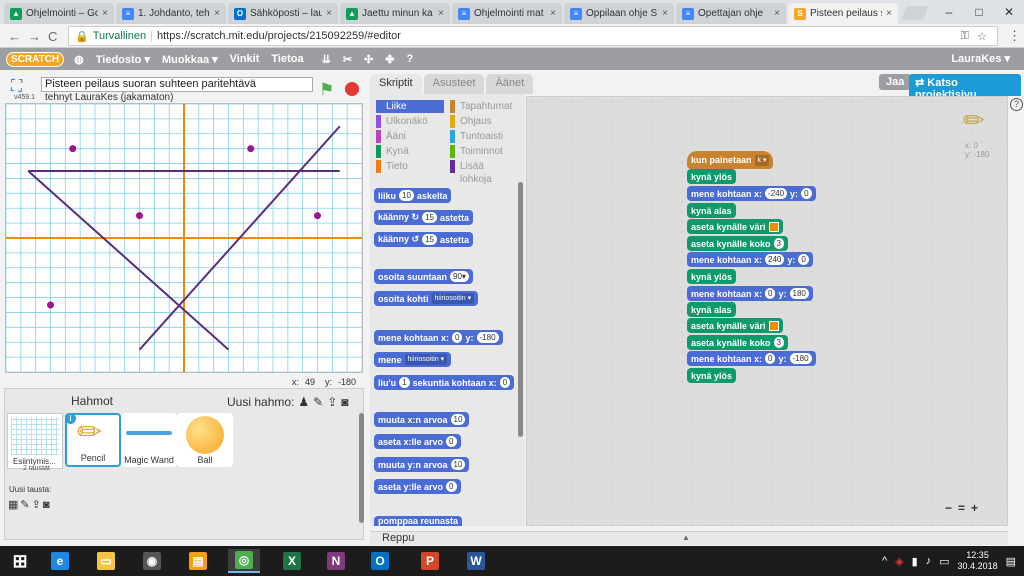 This screenshot has width=1024, height=576. I want to click on volume-icon: ♪, so click(929, 561).